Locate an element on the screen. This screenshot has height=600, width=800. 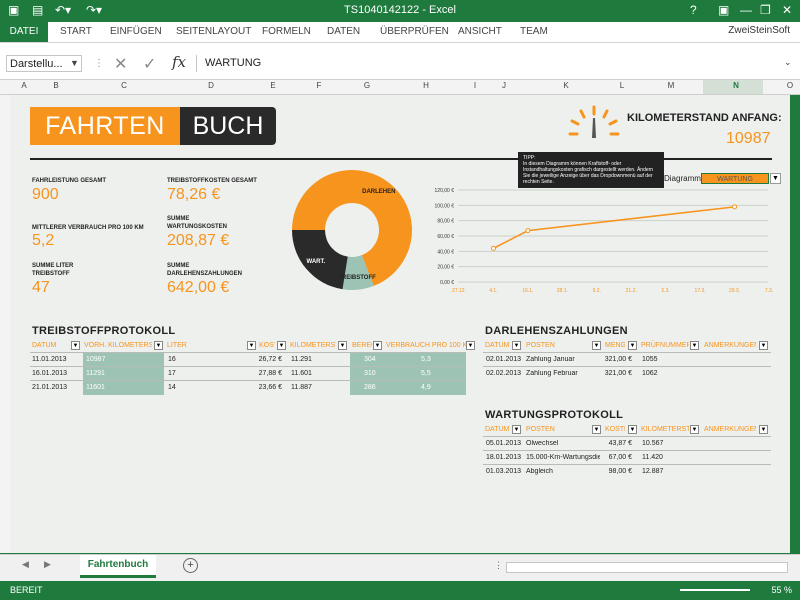
column-header-a: A is located at coordinates (24, 85).